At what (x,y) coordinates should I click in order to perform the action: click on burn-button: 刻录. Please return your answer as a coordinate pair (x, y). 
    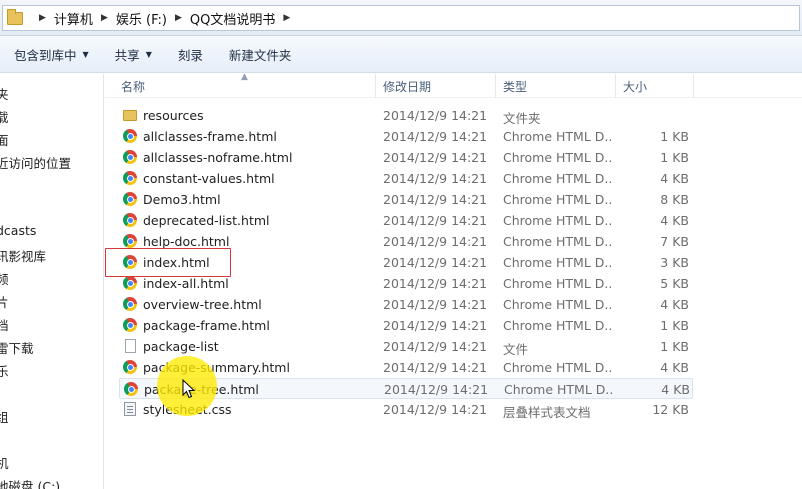
    Looking at the image, I should click on (190, 54).